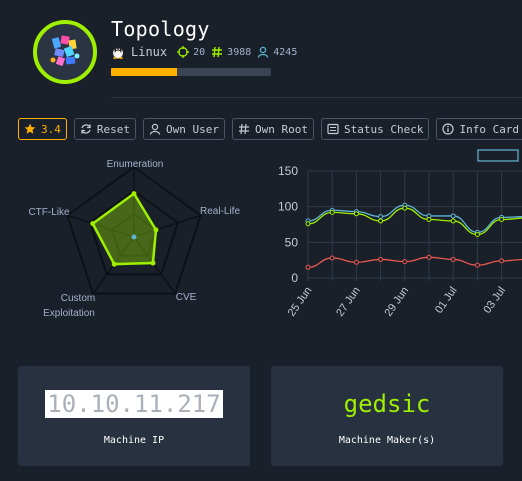 Image resolution: width=522 pixels, height=481 pixels. Describe the element at coordinates (199, 52) in the screenshot. I see `points-value: 20` at that location.